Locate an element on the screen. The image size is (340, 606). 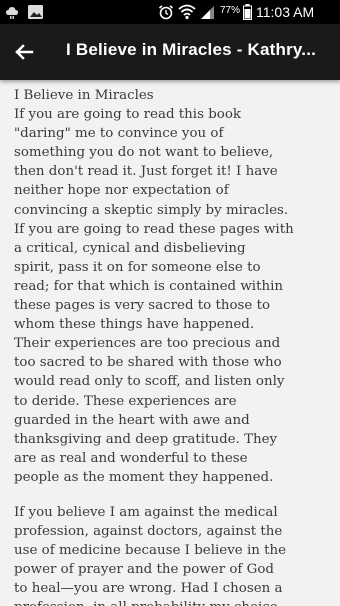
system-icons: 77% 11:03 AM is located at coordinates (246, 12).